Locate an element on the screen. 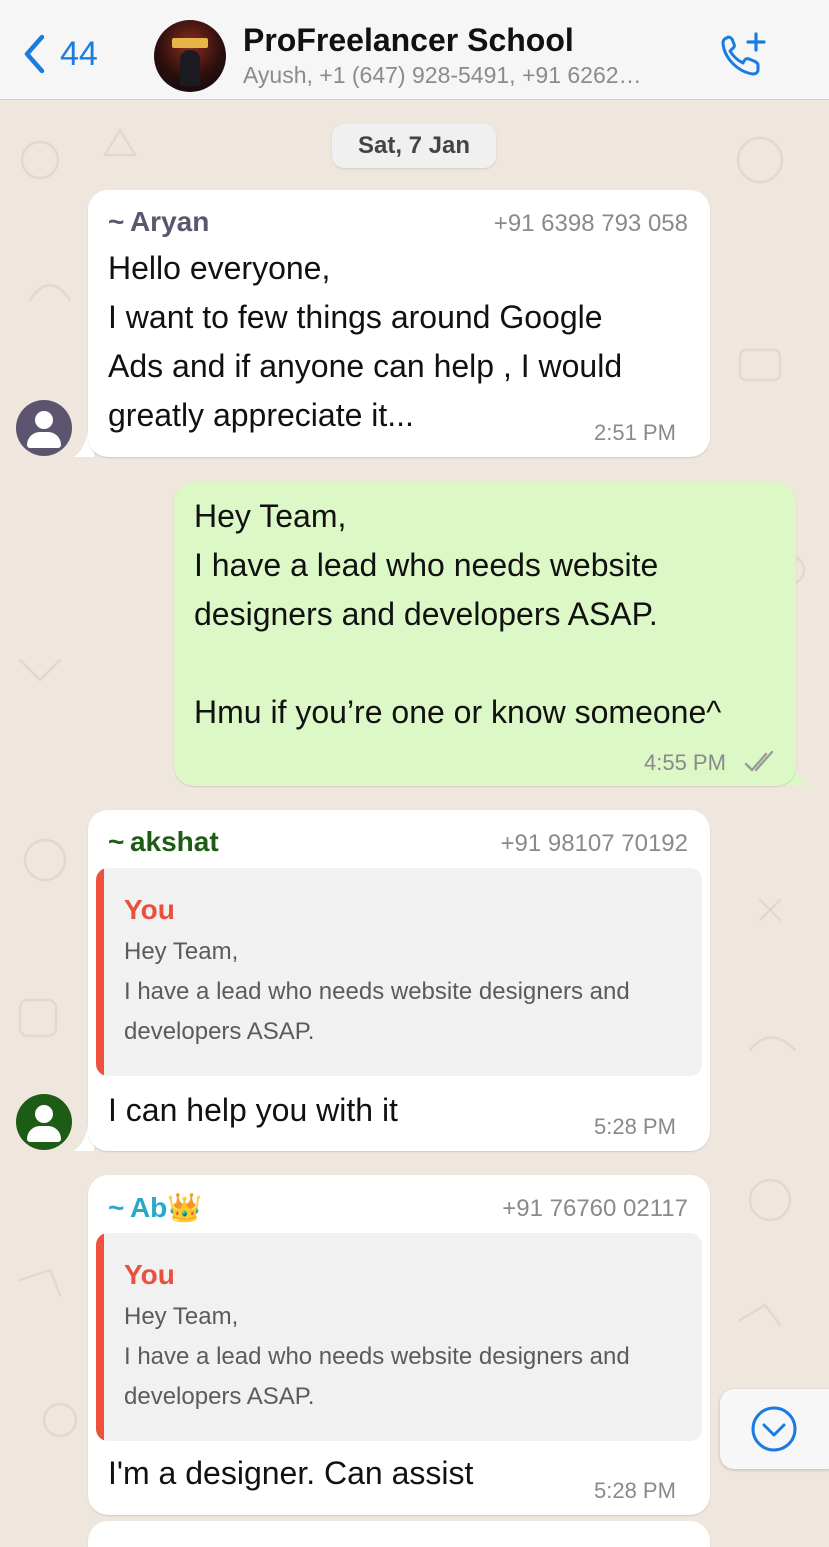 The width and height of the screenshot is (829, 1547). sender-name: ~ akshat is located at coordinates (163, 842).